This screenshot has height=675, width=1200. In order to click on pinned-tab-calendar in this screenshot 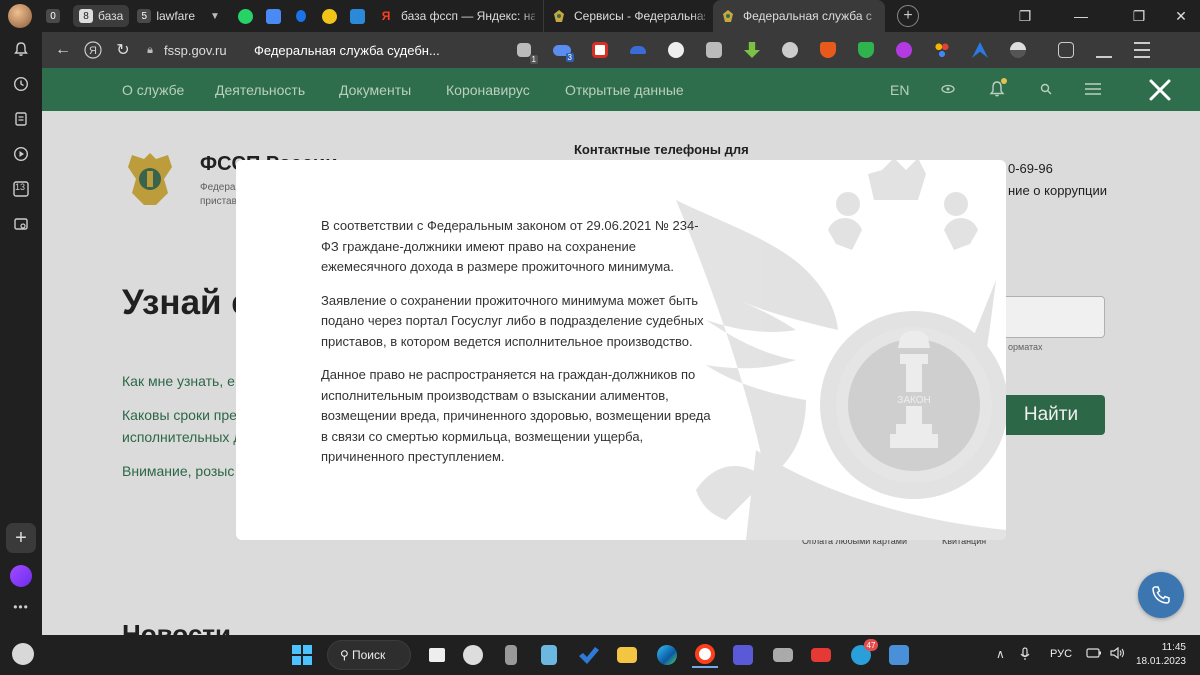, I will do `click(357, 16)`.